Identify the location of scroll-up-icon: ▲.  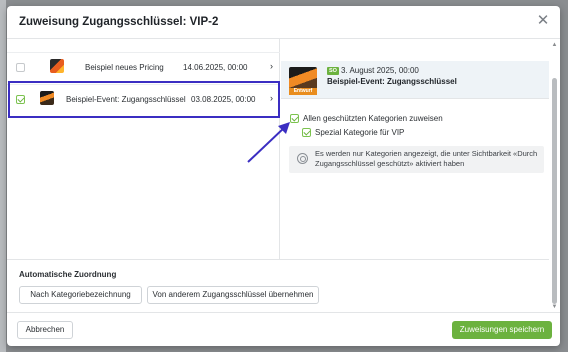
(554, 45).